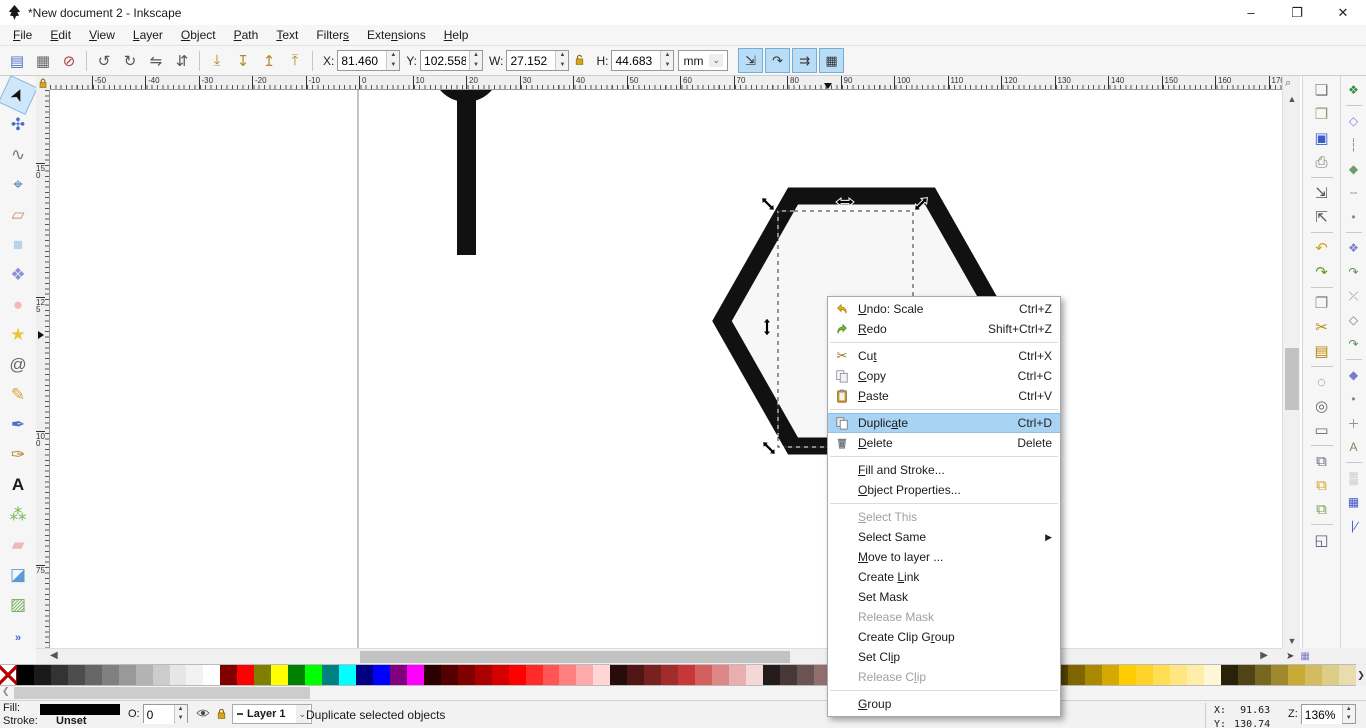  I want to click on vertical-scrollbar: ⌕ ▲ ▼, so click(1291, 362).